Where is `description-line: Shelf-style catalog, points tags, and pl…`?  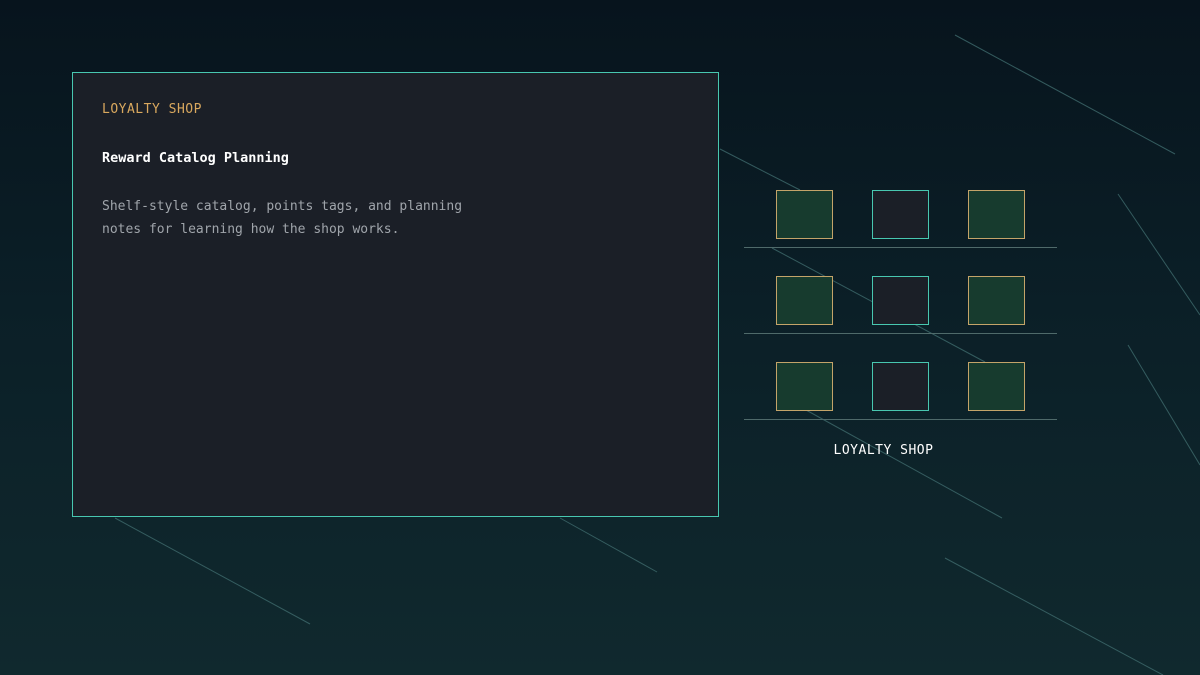 description-line: Shelf-style catalog, points tags, and pl… is located at coordinates (282, 206).